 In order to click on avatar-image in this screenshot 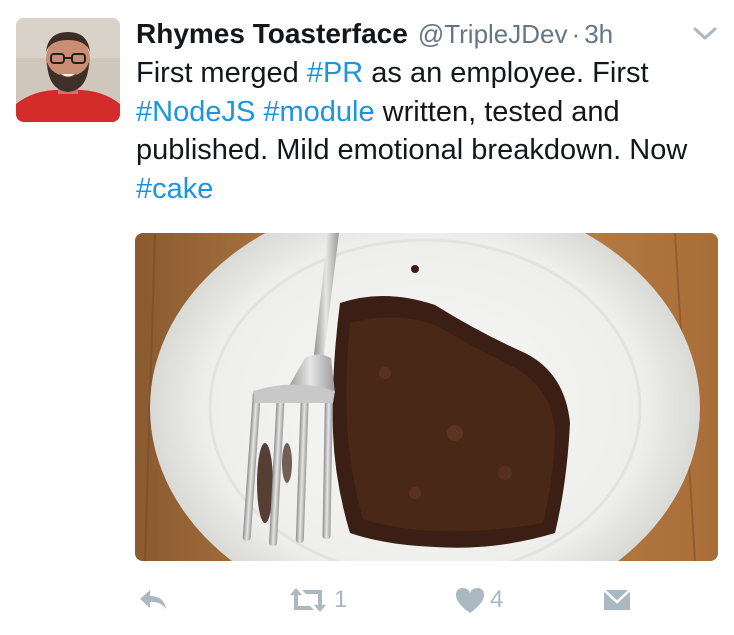, I will do `click(68, 70)`.